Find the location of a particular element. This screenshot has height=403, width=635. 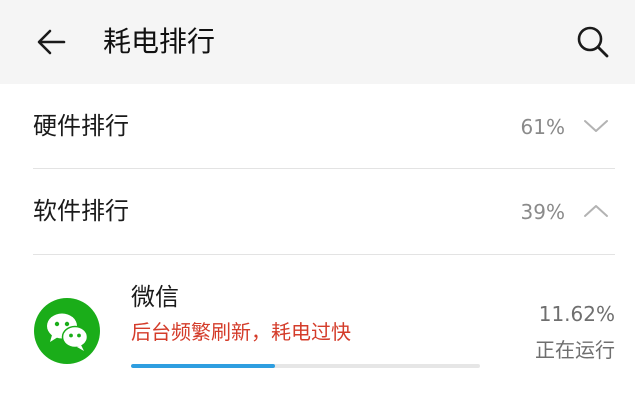

row-percent: 61% is located at coordinates (542, 127).